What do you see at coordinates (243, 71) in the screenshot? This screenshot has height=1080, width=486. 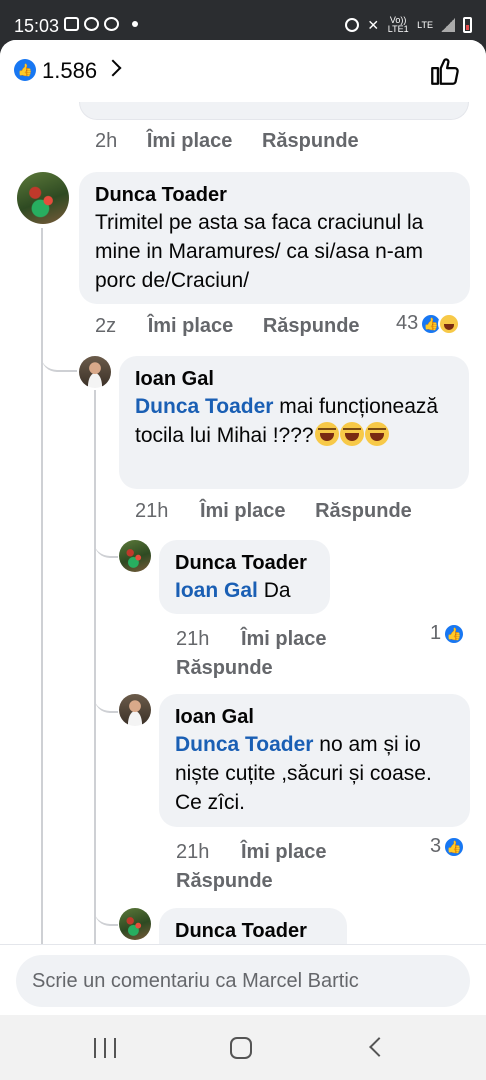 I see `reactions-header: 👍 1.586` at bounding box center [243, 71].